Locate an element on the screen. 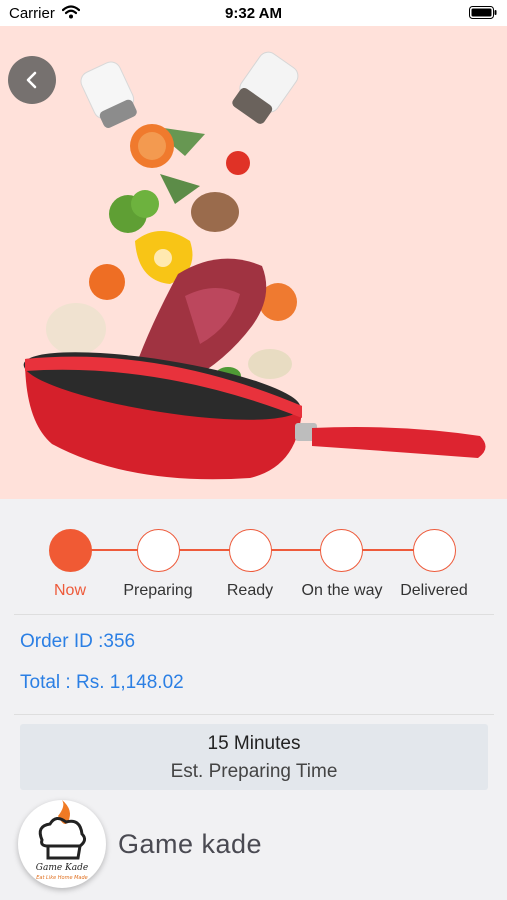 The height and width of the screenshot is (900, 507). prep-time-label: Est. Preparing Time is located at coordinates (254, 771).